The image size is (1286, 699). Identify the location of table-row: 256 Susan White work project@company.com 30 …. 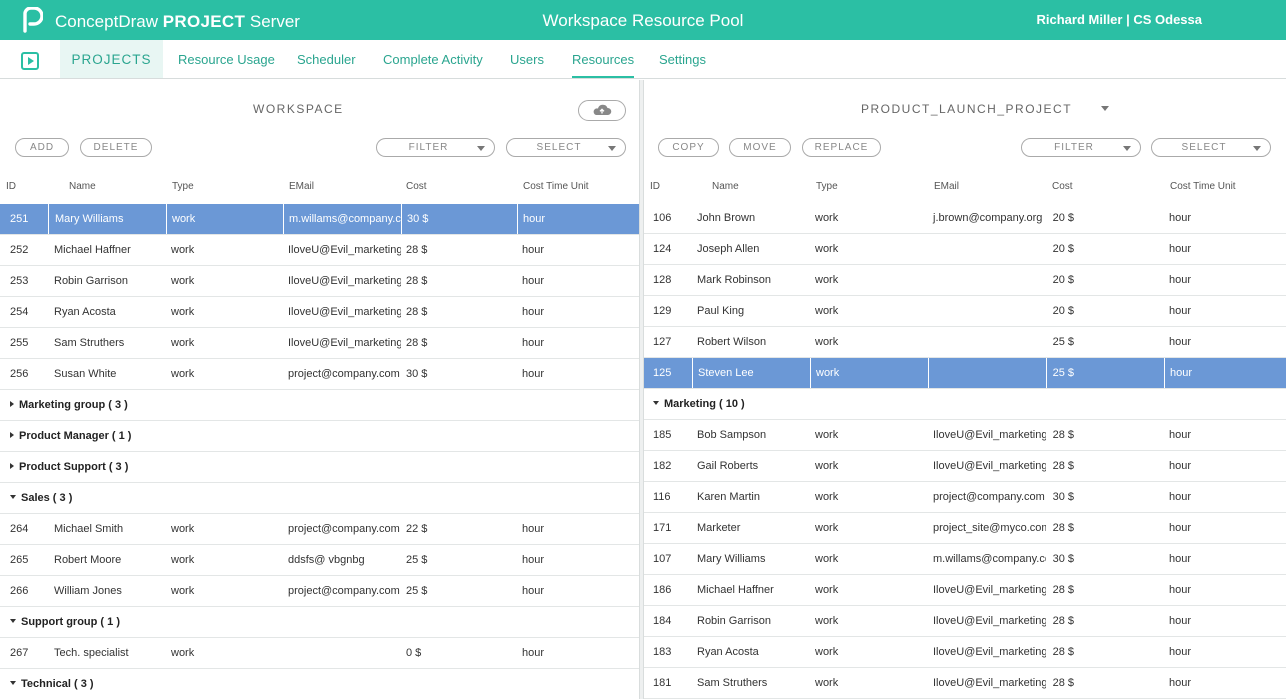
(319, 374).